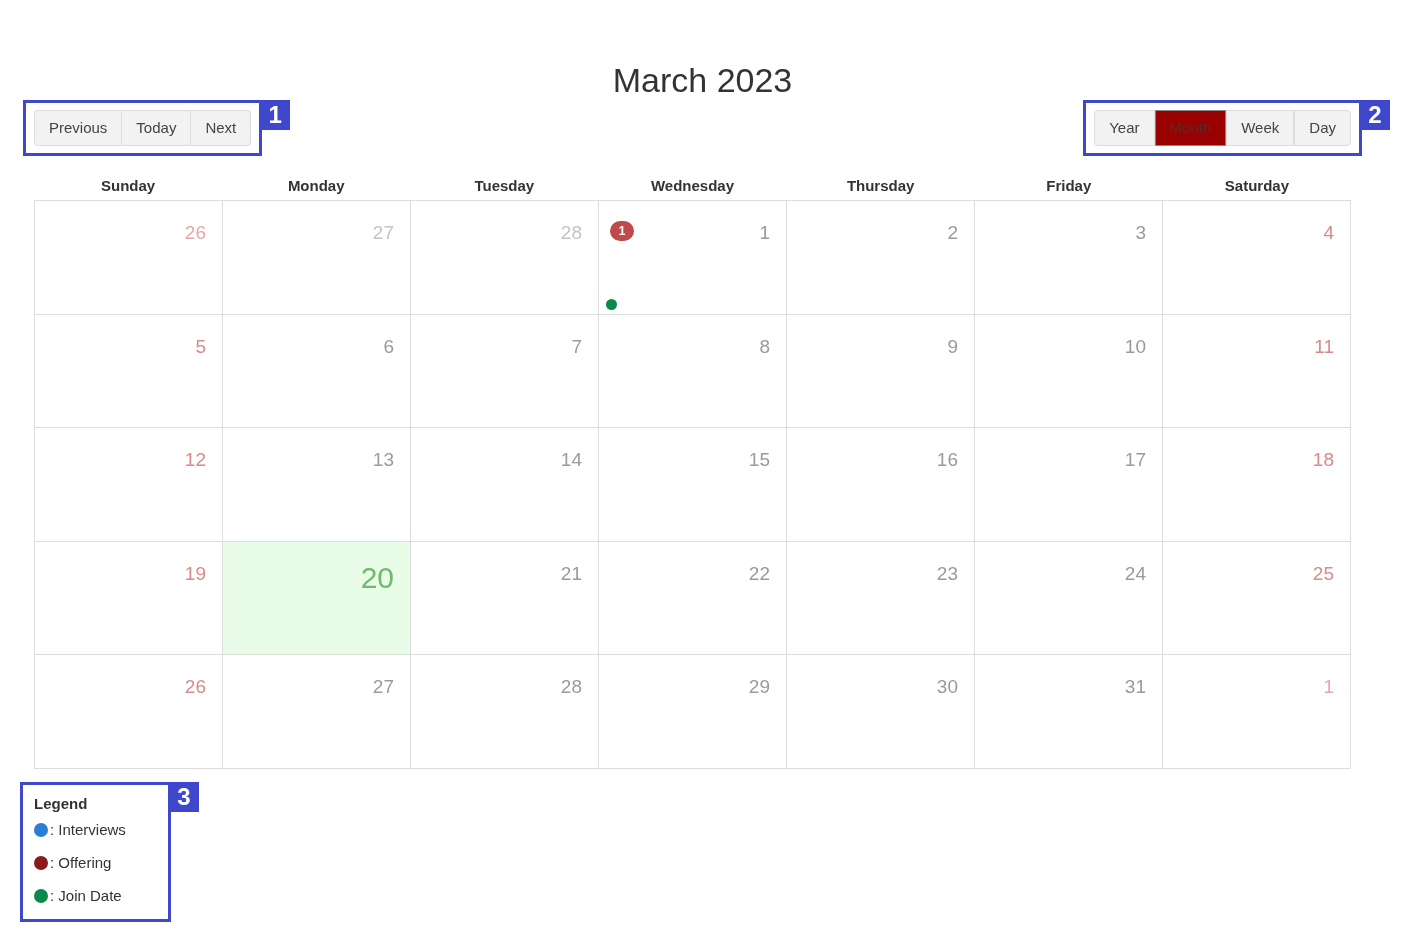 The image size is (1405, 931). What do you see at coordinates (1135, 346) in the screenshot?
I see `day-number: 10` at bounding box center [1135, 346].